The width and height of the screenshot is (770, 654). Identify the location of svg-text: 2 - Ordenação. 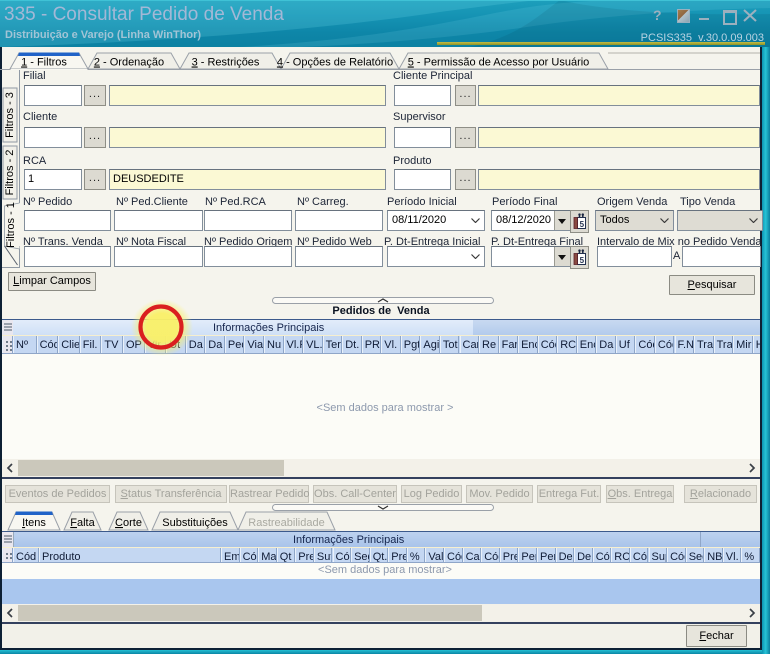
(129, 63).